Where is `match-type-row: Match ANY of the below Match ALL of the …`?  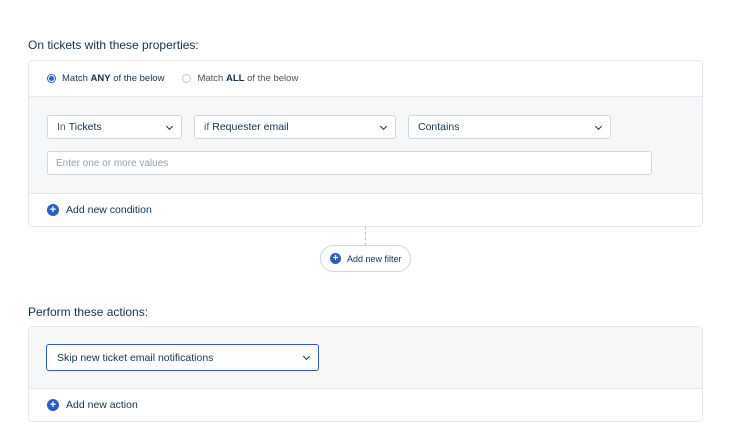 match-type-row: Match ANY of the below Match ALL of the … is located at coordinates (365, 79).